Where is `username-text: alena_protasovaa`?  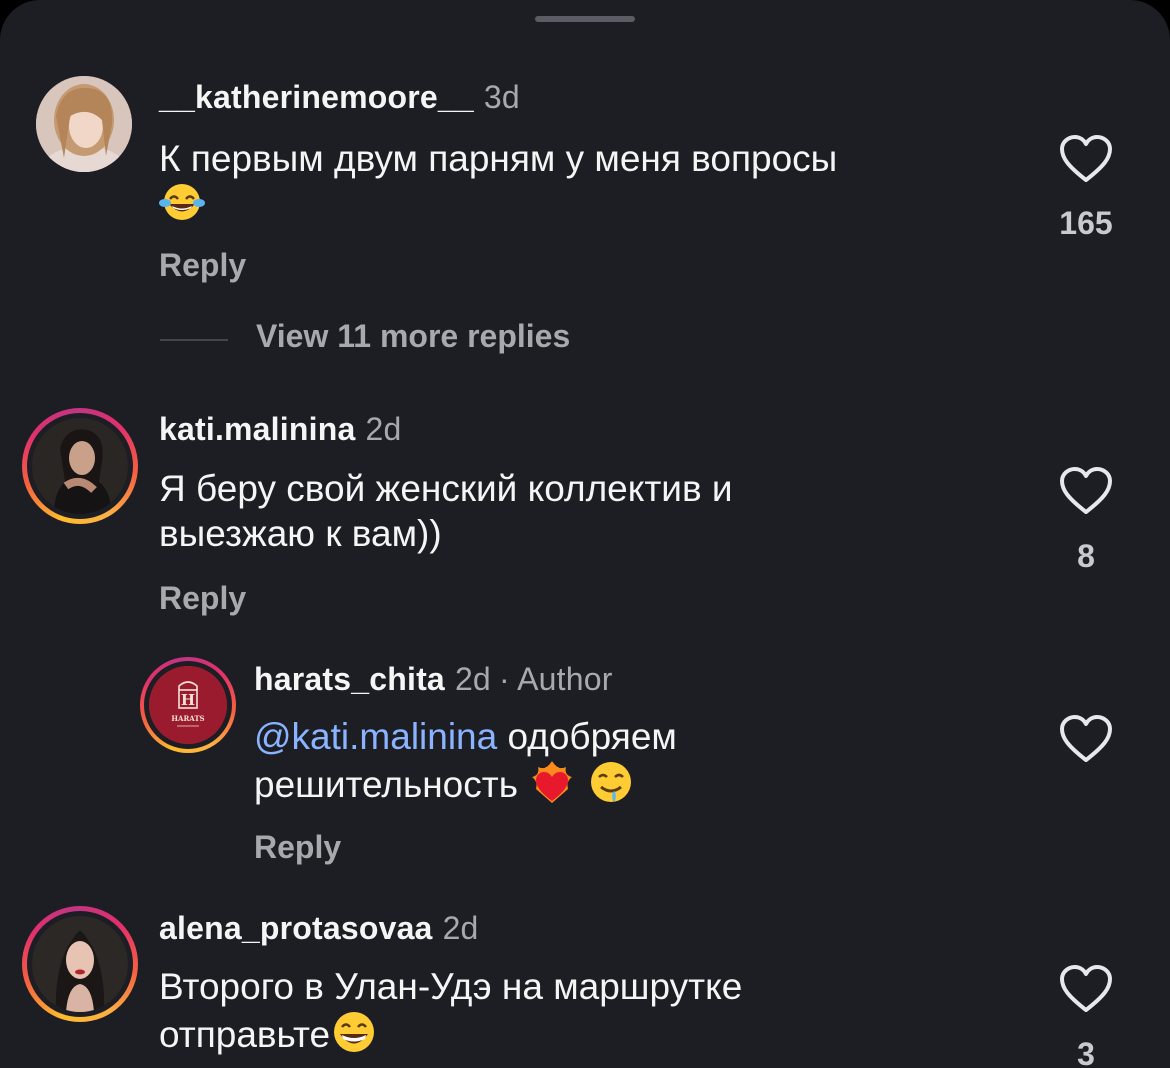
username-text: alena_protasovaa is located at coordinates (296, 928).